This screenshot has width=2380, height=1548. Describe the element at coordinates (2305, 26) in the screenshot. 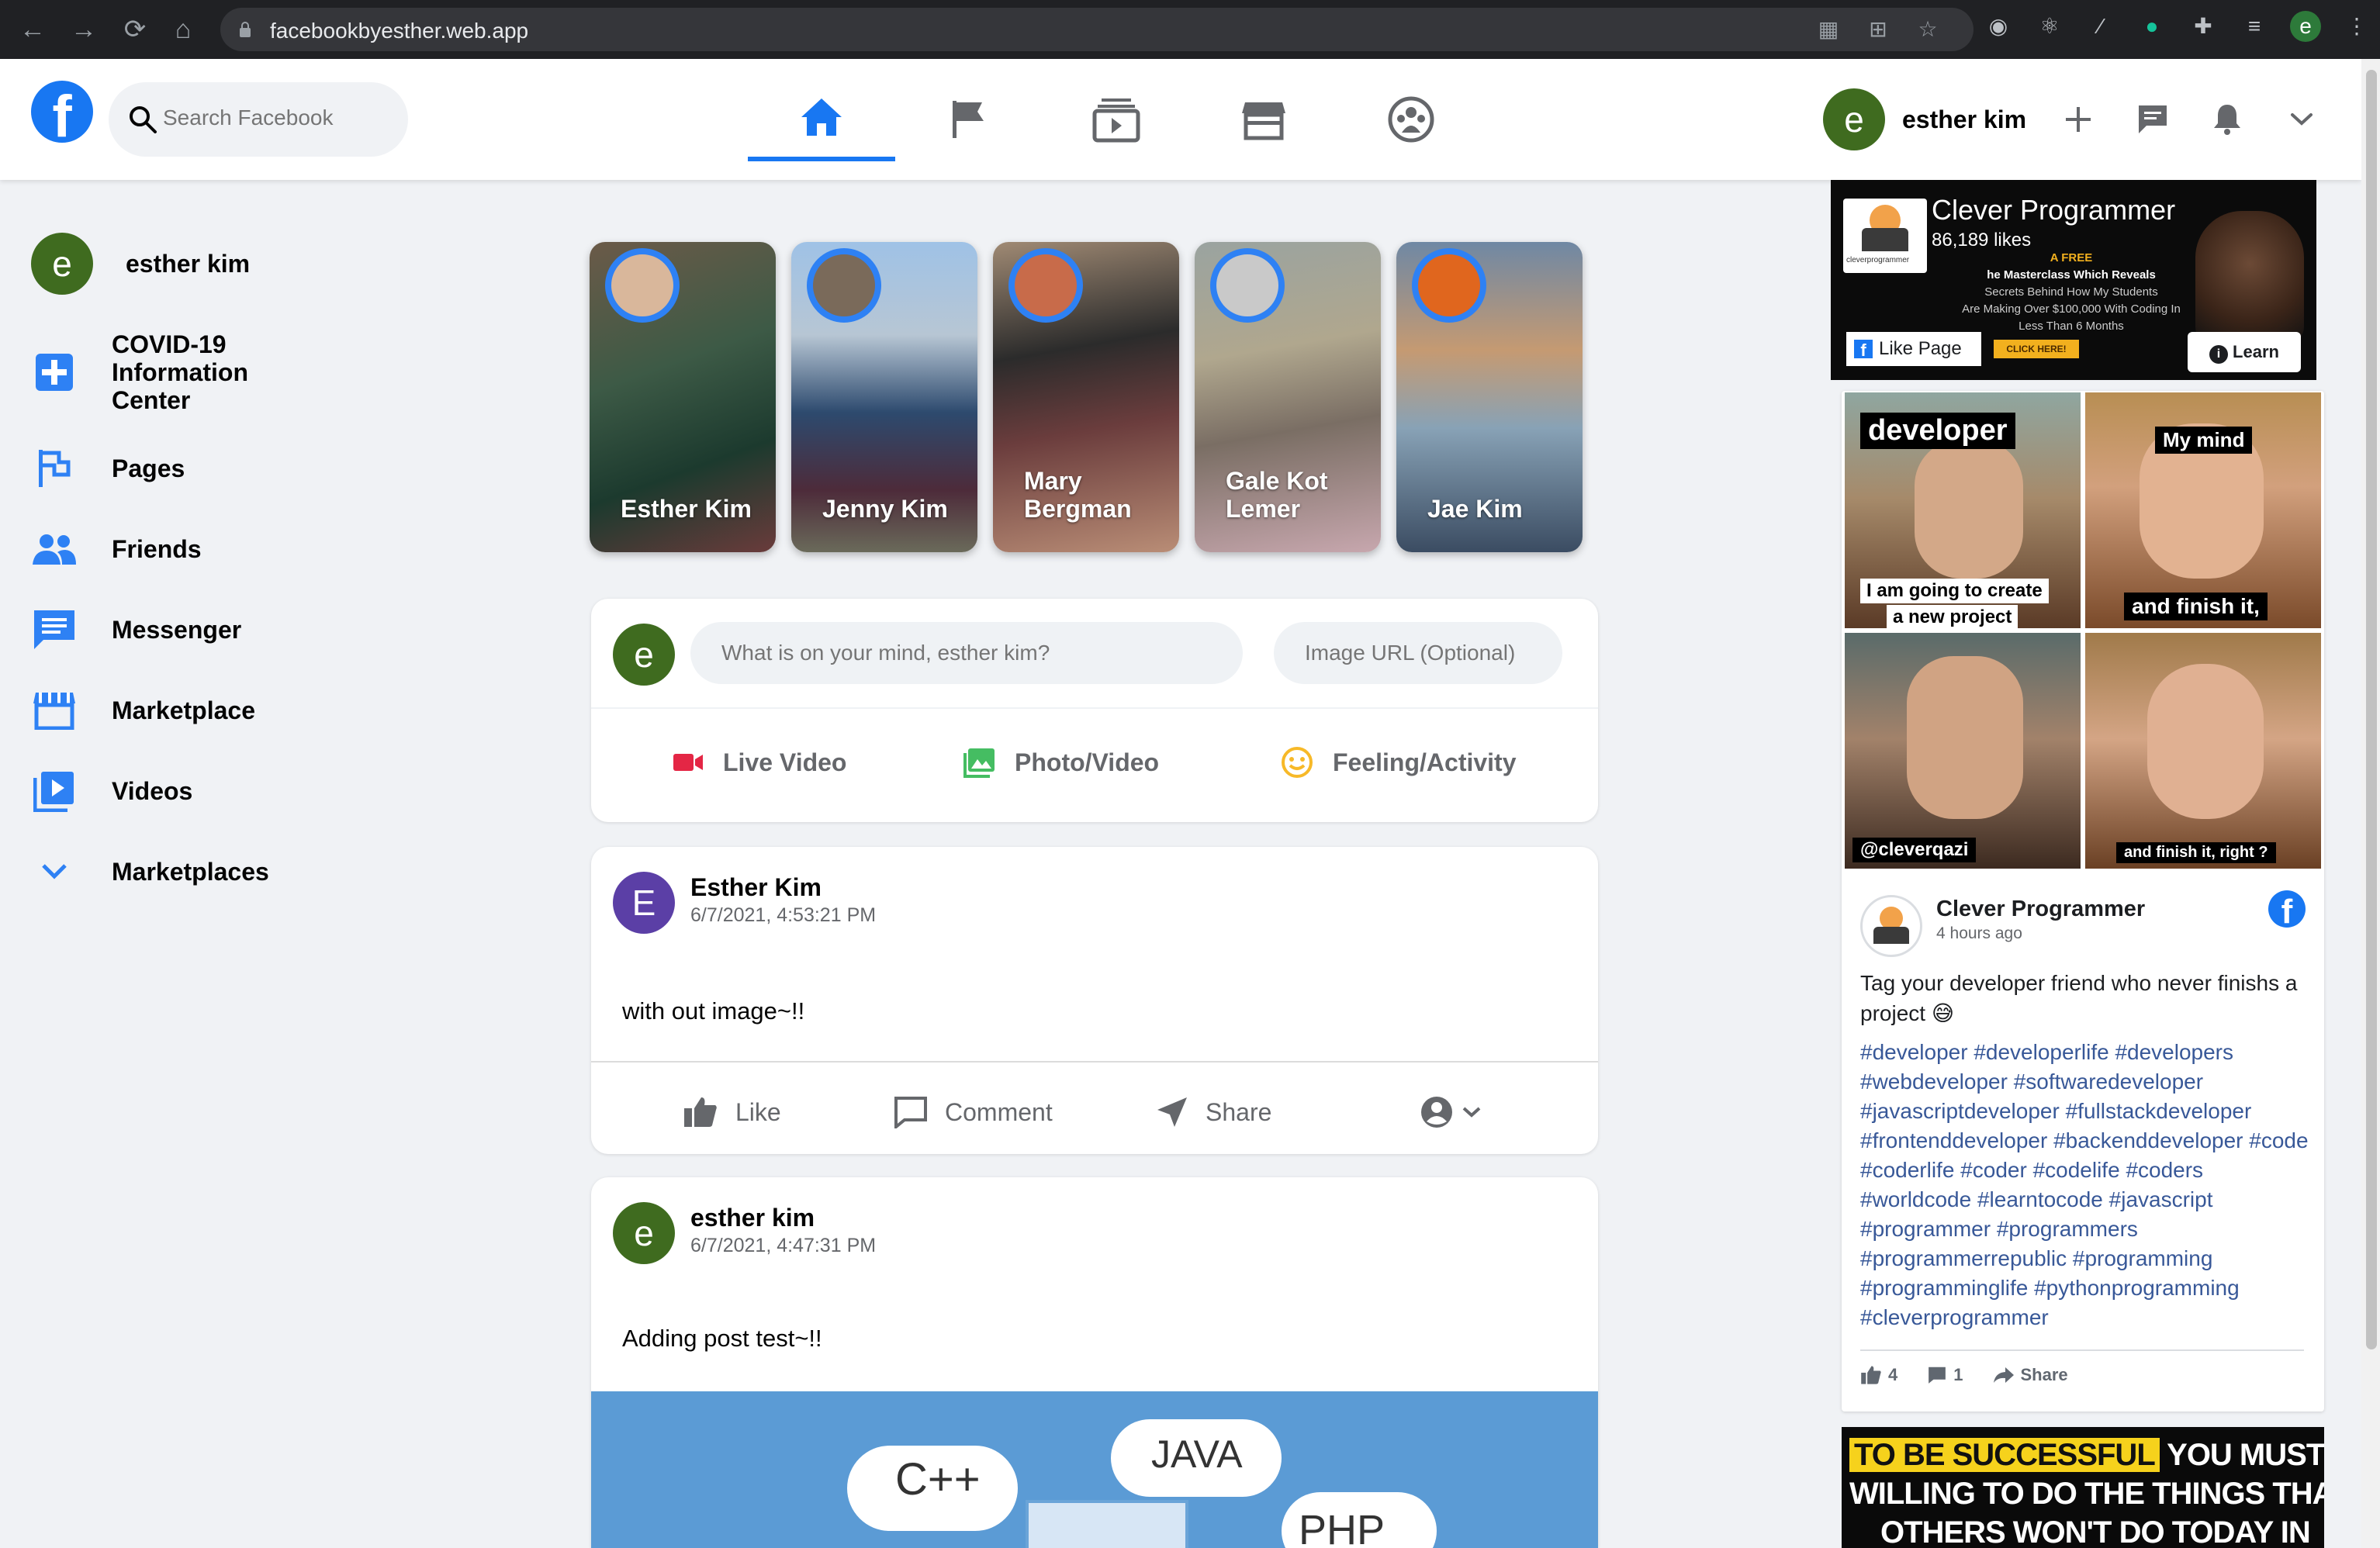

I see `profile-avatar: e` at that location.